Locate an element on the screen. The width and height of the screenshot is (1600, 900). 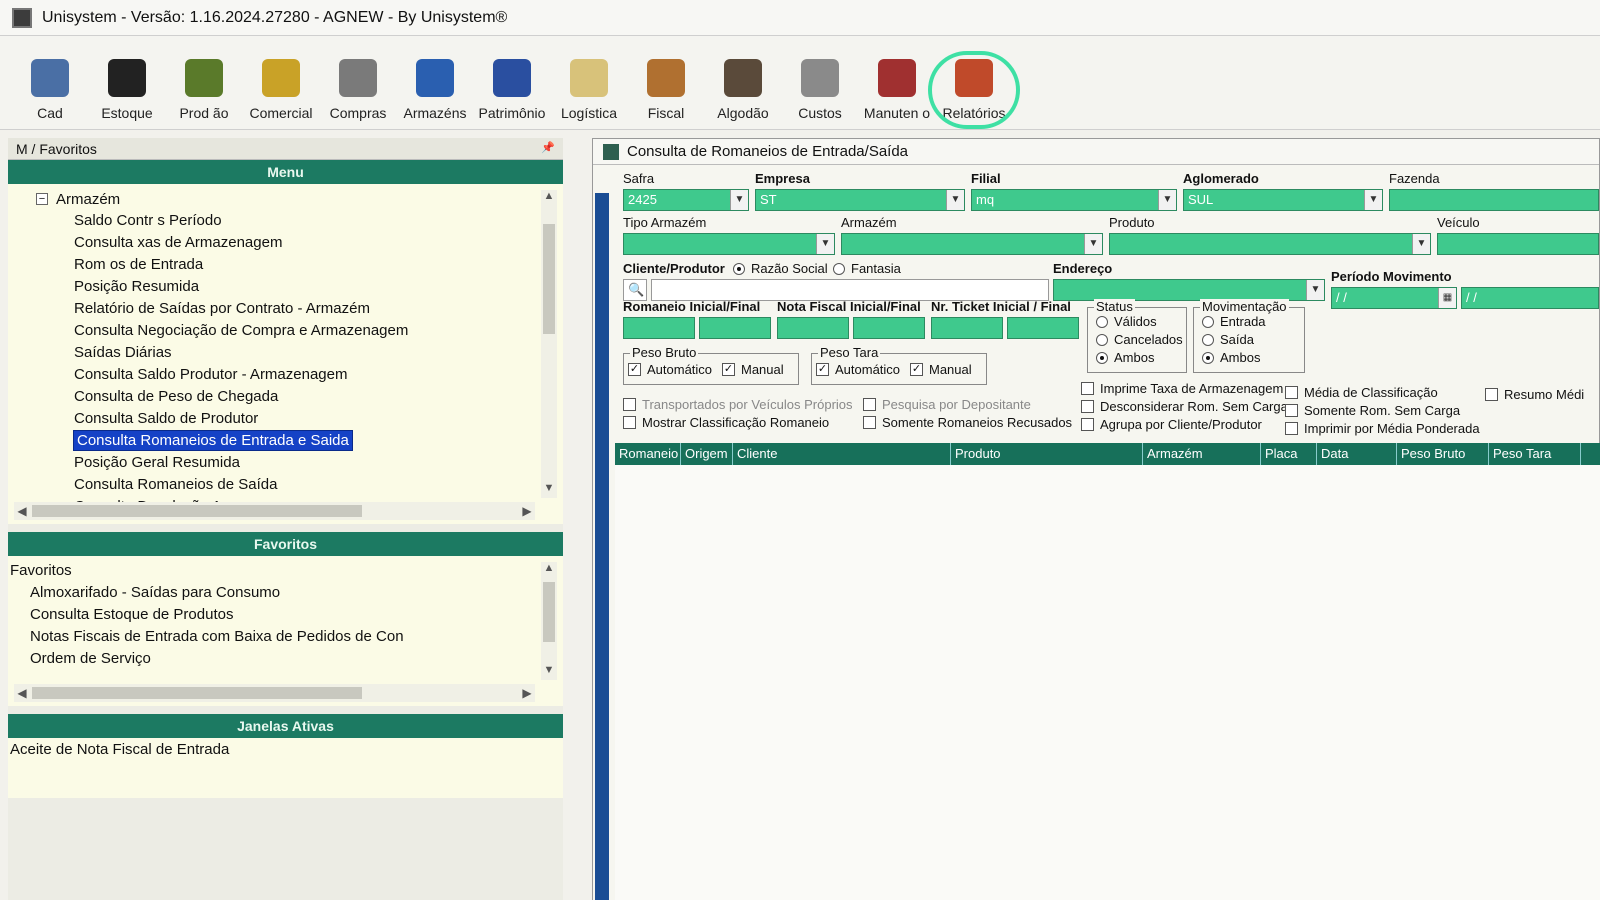
favorites-folder: Favoritos is located at coordinates (271, 571).